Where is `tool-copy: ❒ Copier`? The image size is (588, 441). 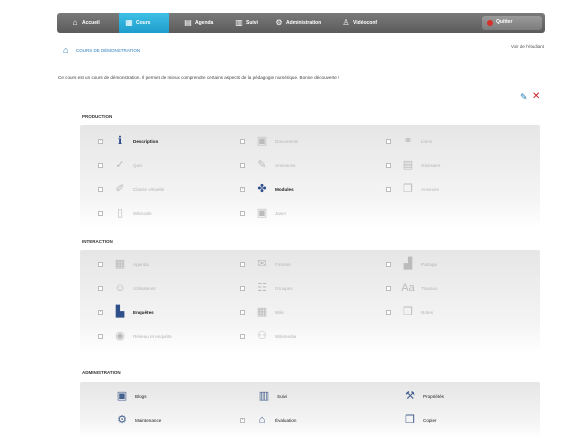
tool-copy: ❒ Copier is located at coordinates (411, 420).